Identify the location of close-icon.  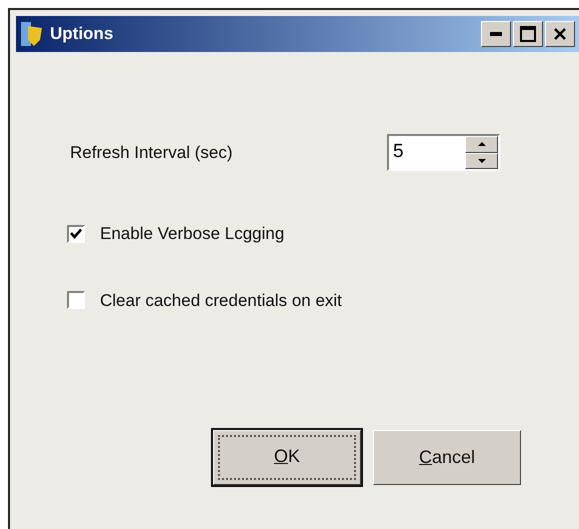
(560, 34).